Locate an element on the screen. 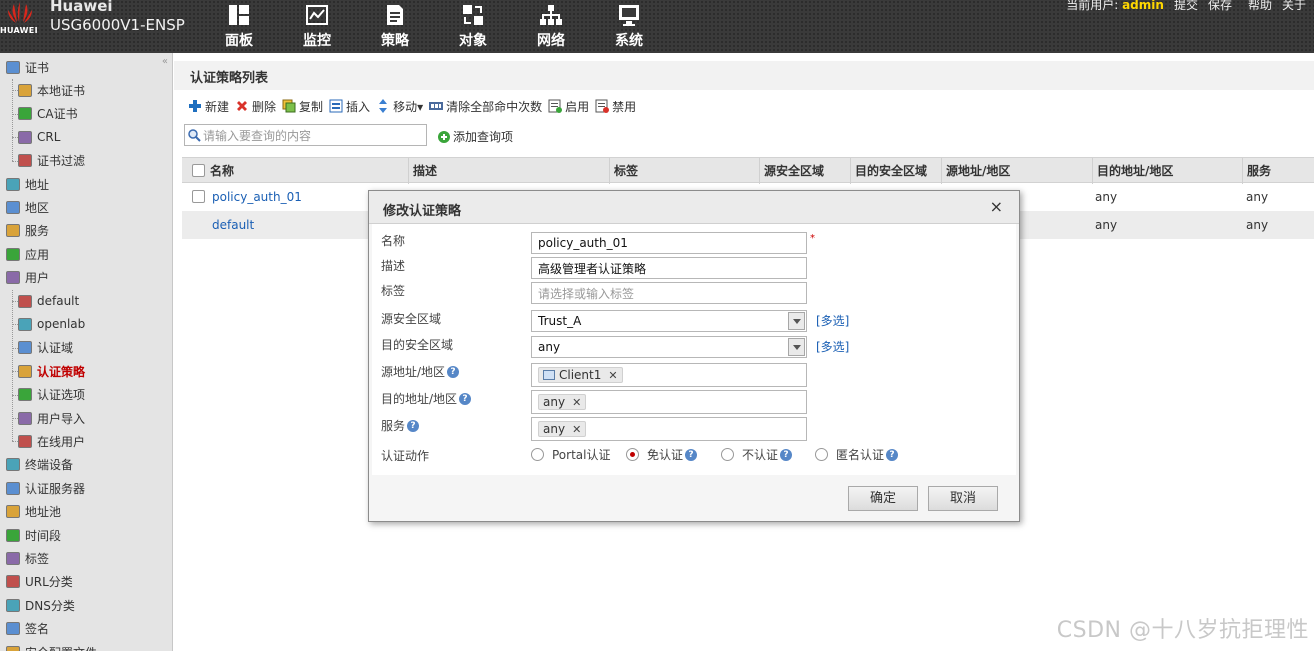  sidebar-item: 认证服务器 is located at coordinates (45, 488).